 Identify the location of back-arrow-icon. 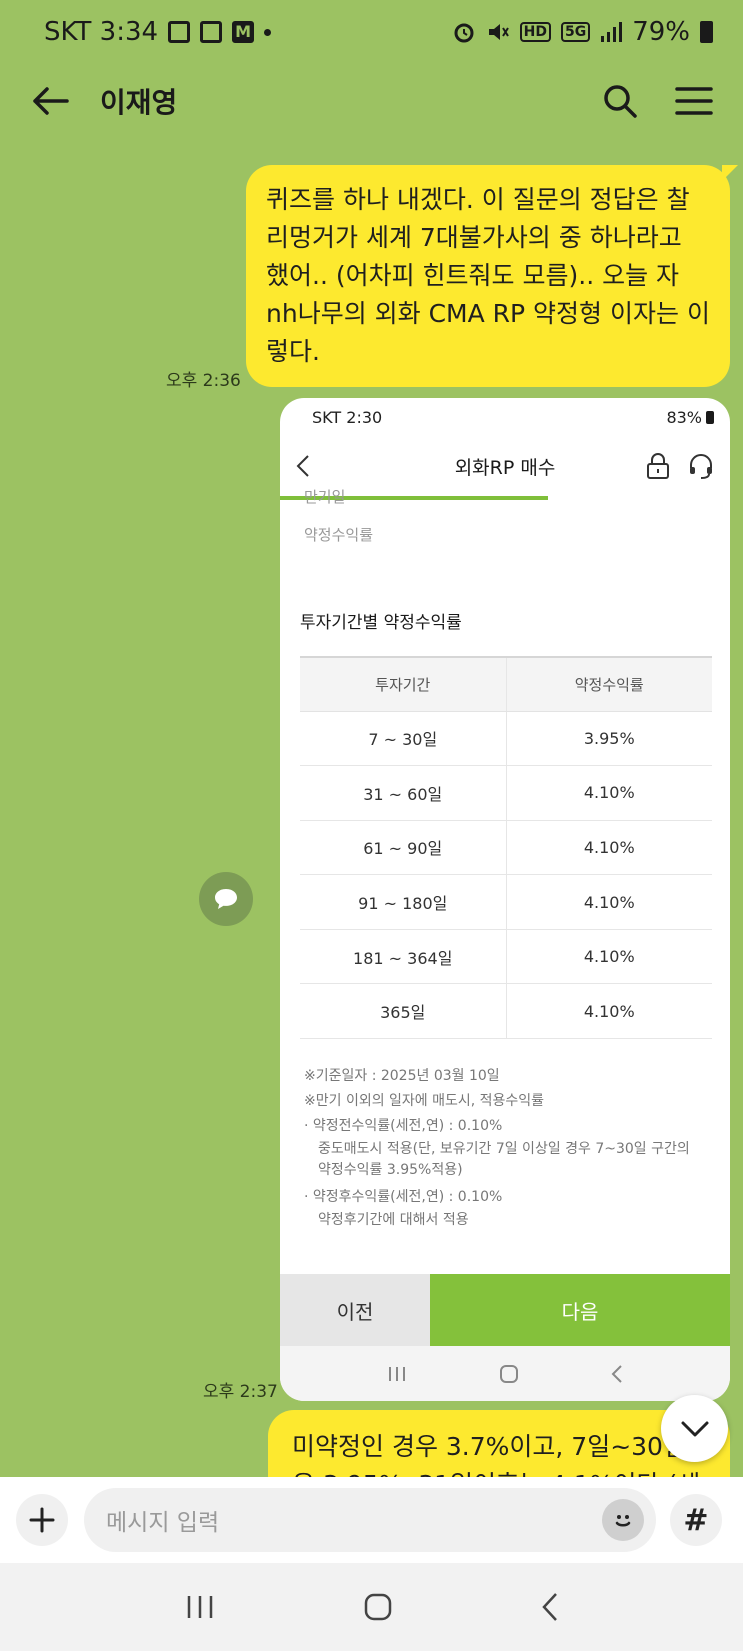
(50, 101).